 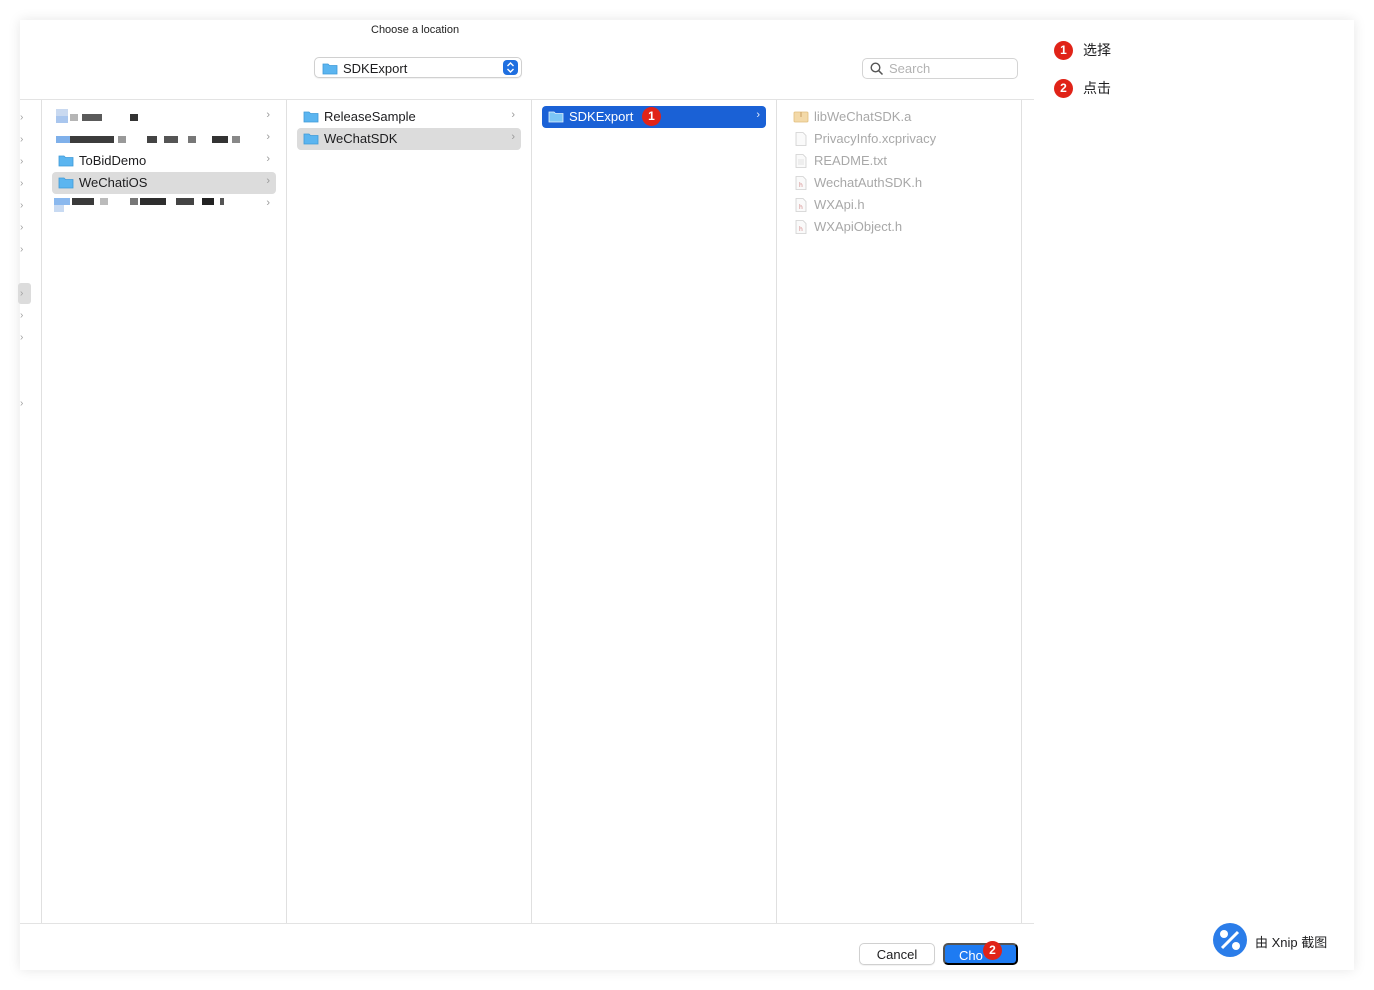 I want to click on cancel-button: Cancel, so click(x=897, y=954).